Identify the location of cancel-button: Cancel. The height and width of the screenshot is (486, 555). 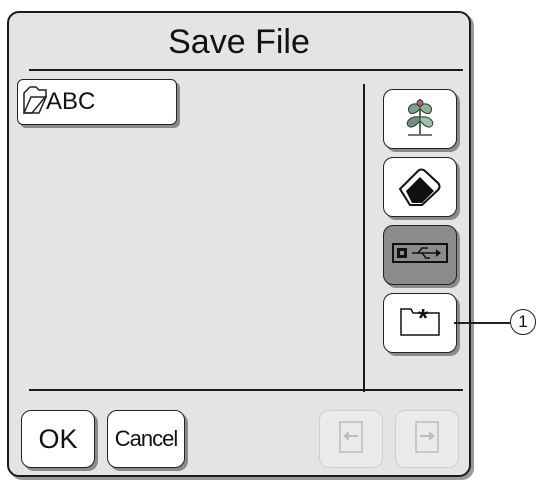
(146, 439).